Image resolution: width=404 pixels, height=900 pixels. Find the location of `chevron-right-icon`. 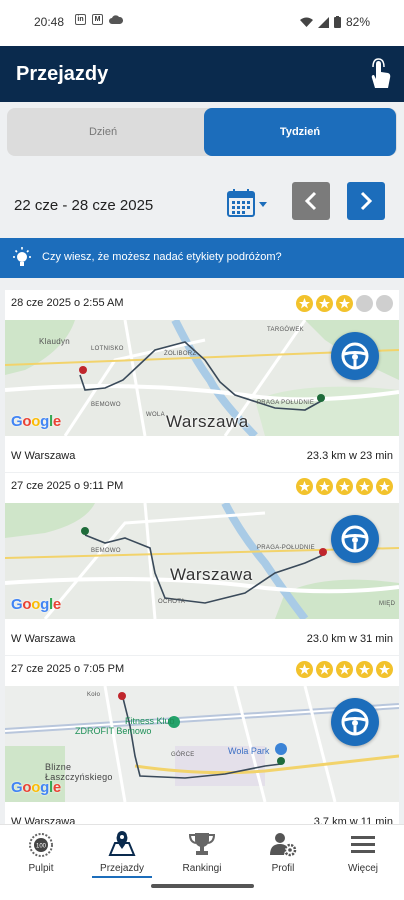

chevron-right-icon is located at coordinates (366, 201).